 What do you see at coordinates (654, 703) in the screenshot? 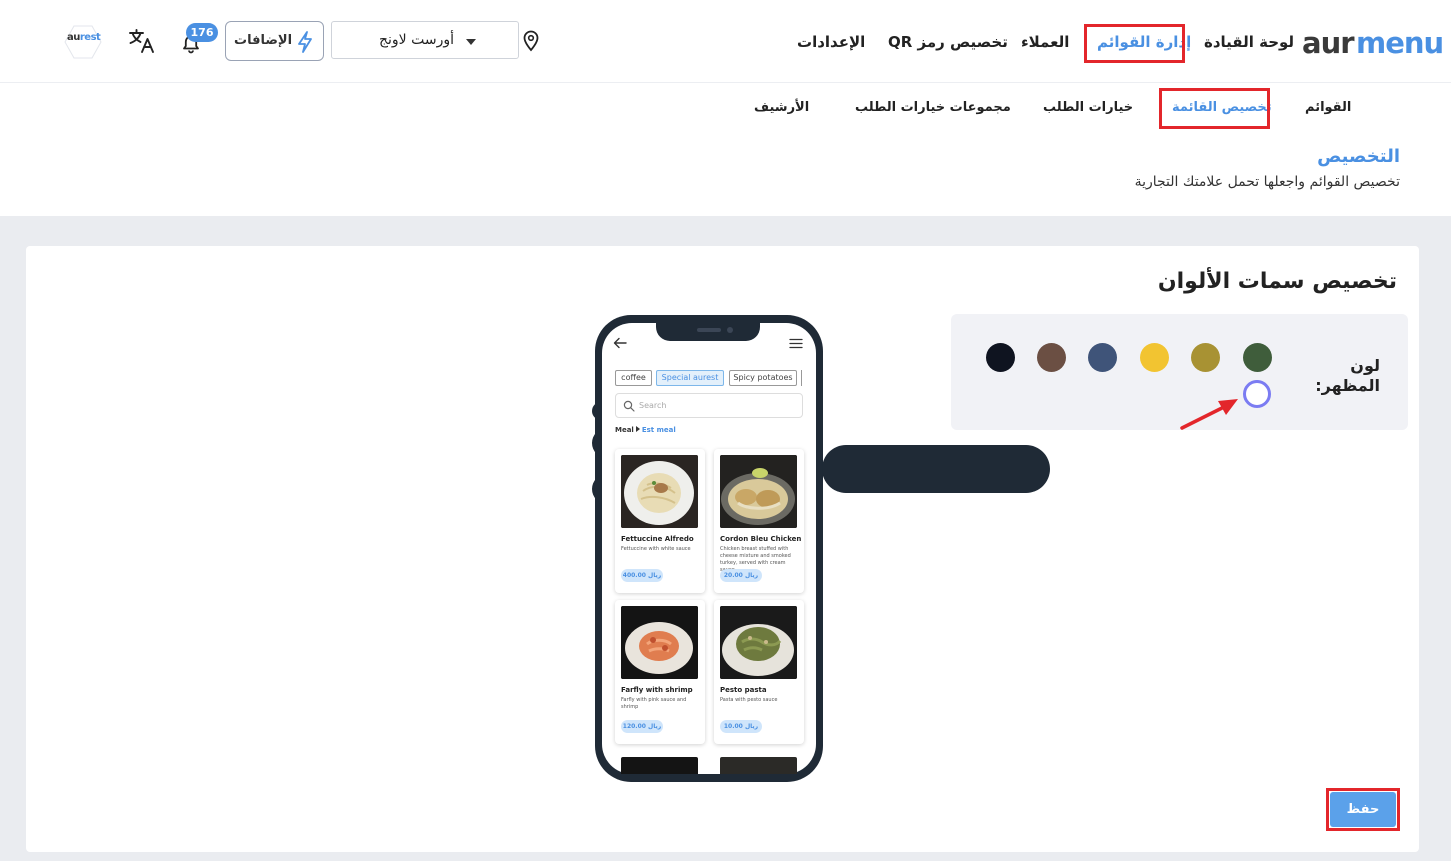
I see `menu-item-description: Farfly with pink sauce and shrimp` at bounding box center [654, 703].